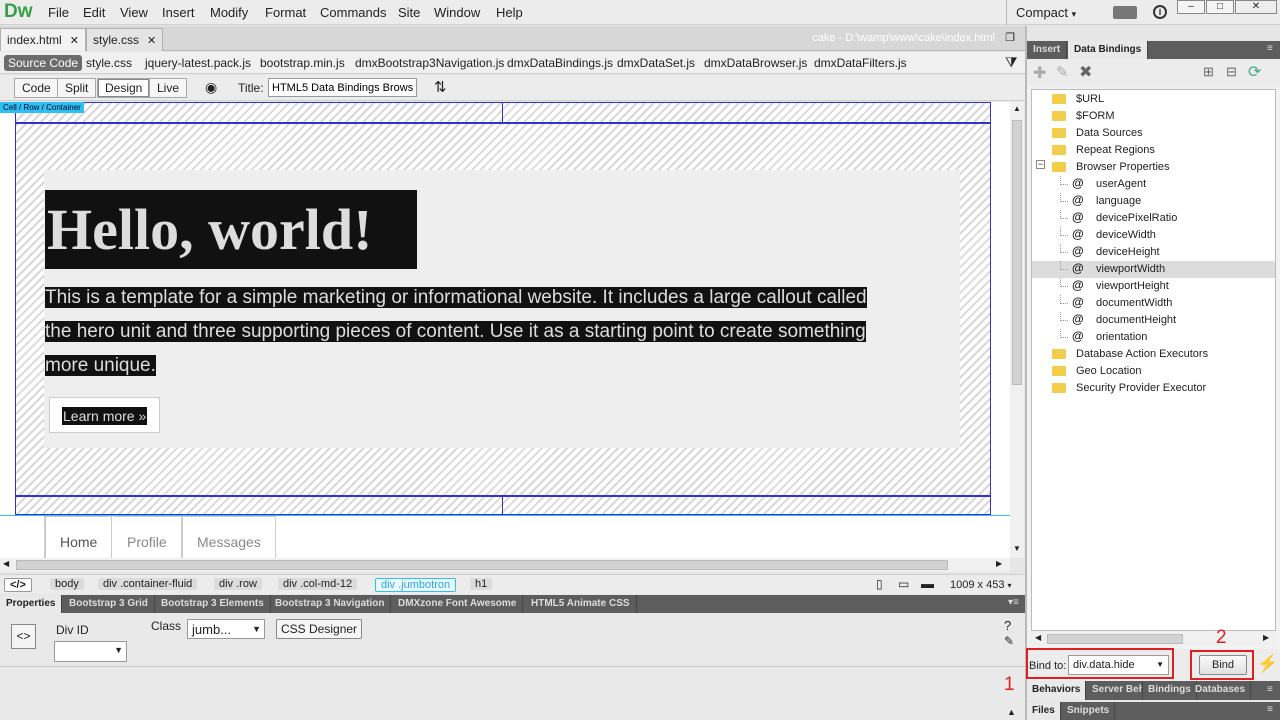 The height and width of the screenshot is (720, 1280). What do you see at coordinates (458, 604) in the screenshot?
I see `tab-font-awesome: DMXzone Font Awesome` at bounding box center [458, 604].